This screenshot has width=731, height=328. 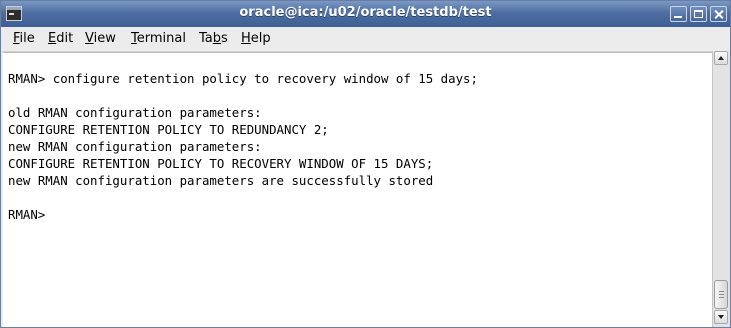 I want to click on menu-view: View, so click(x=100, y=38).